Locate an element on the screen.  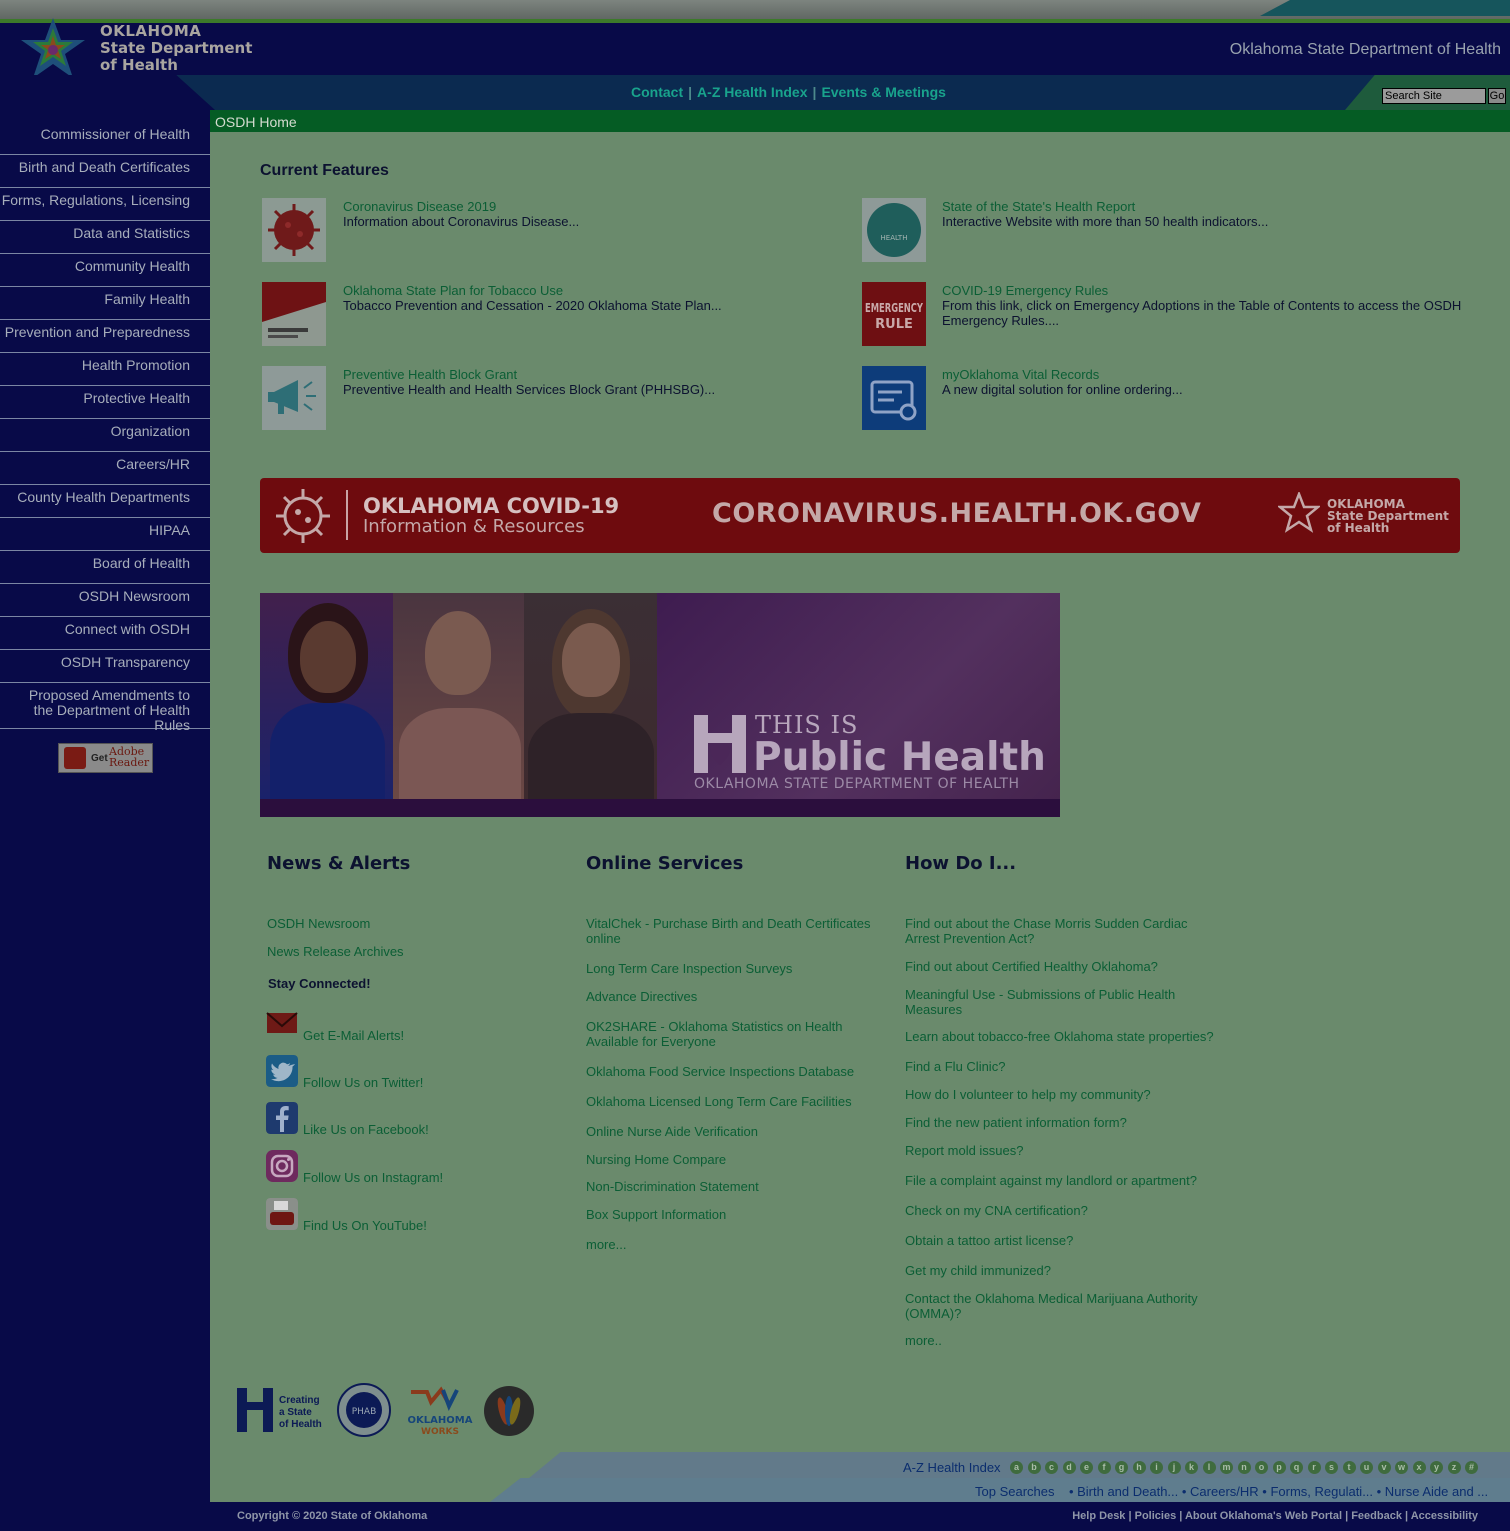
az-letter-h: h is located at coordinates (1139, 1467).